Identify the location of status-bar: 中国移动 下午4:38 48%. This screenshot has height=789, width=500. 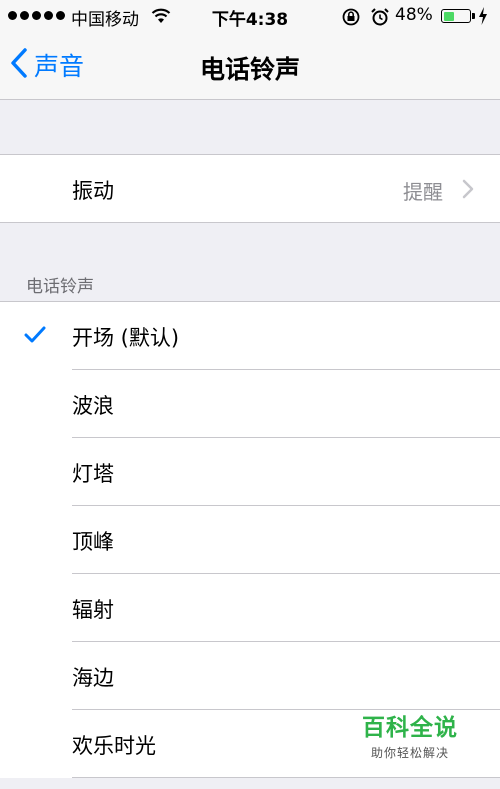
(250, 16).